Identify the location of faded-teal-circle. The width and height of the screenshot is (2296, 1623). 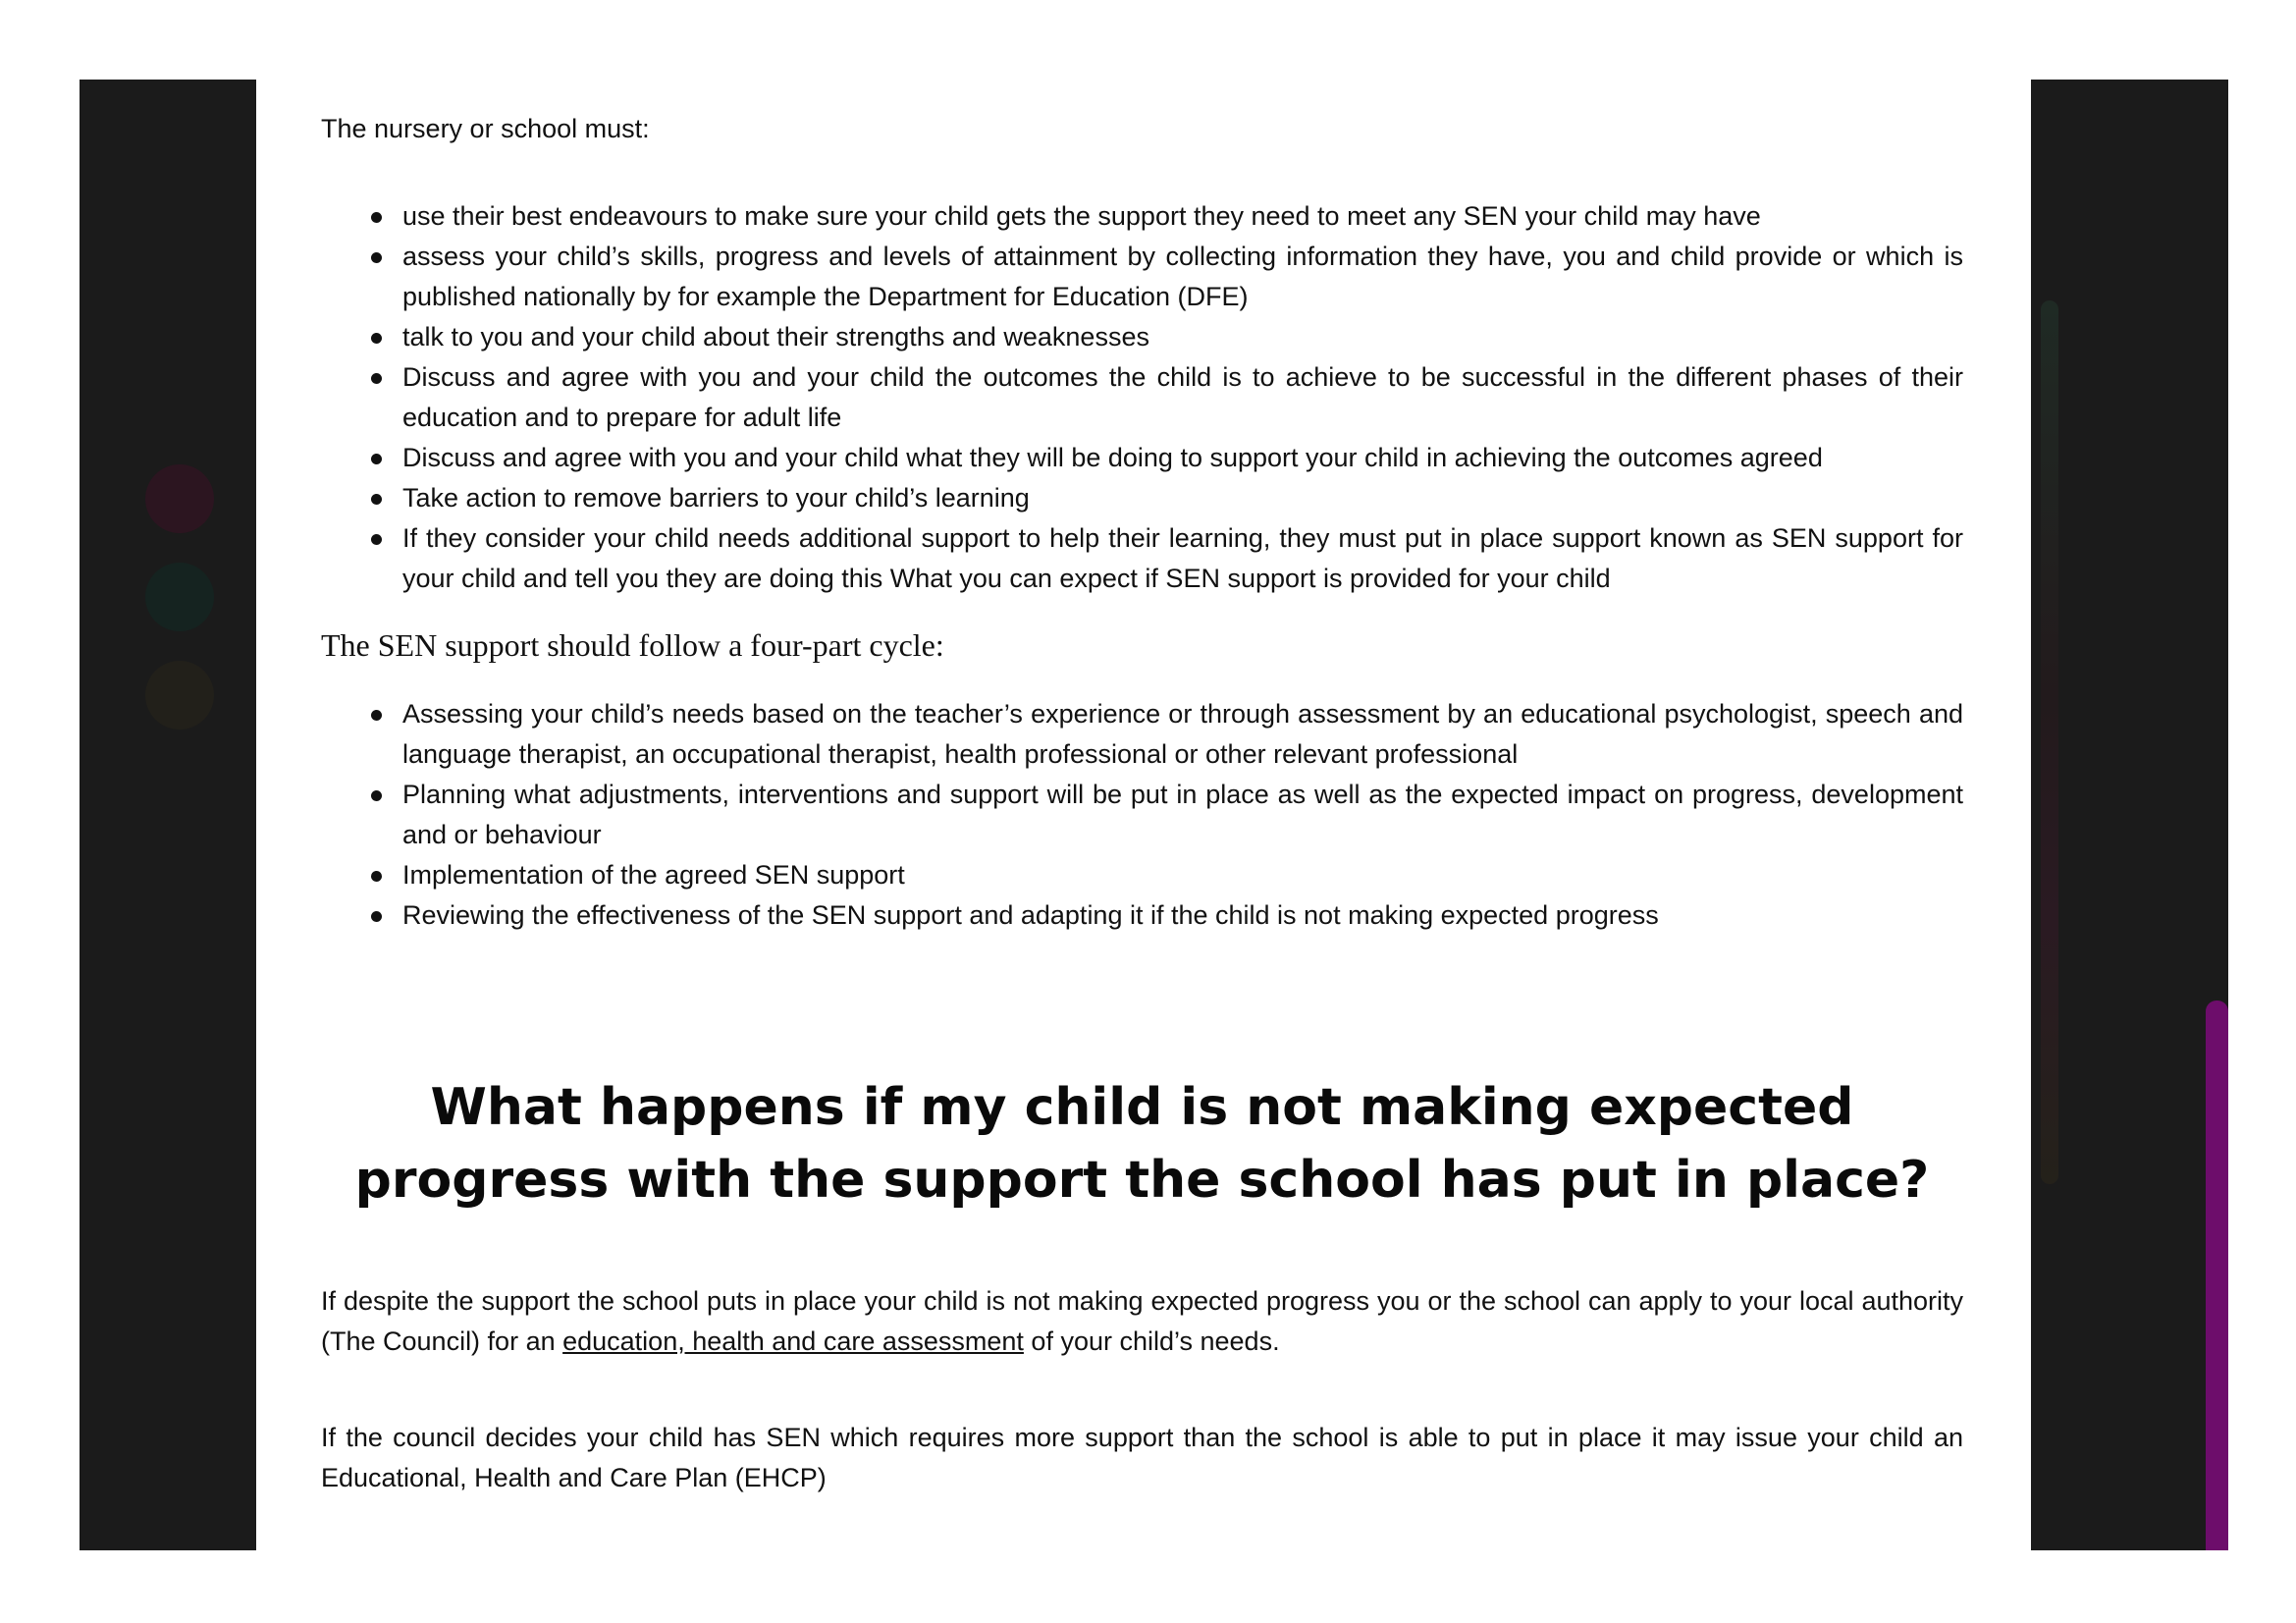
(180, 597).